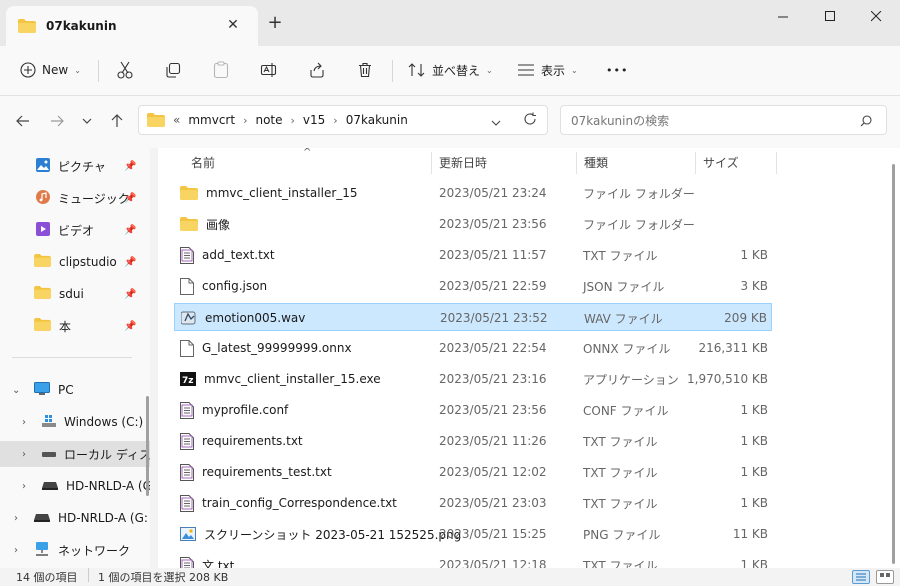  Describe the element at coordinates (203, 162) in the screenshot. I see `column-header-name: 名前` at that location.